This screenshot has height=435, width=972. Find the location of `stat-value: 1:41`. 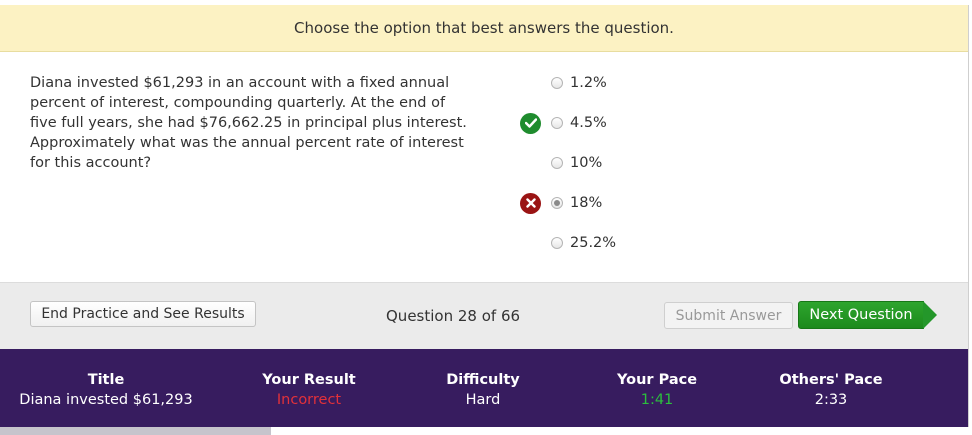

stat-value: 1:41 is located at coordinates (657, 400).